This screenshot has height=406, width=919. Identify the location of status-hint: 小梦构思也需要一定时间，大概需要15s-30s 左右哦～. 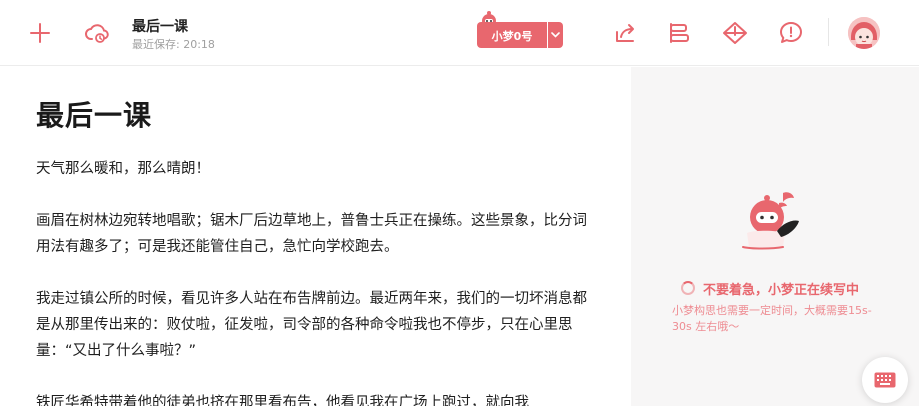
(772, 318).